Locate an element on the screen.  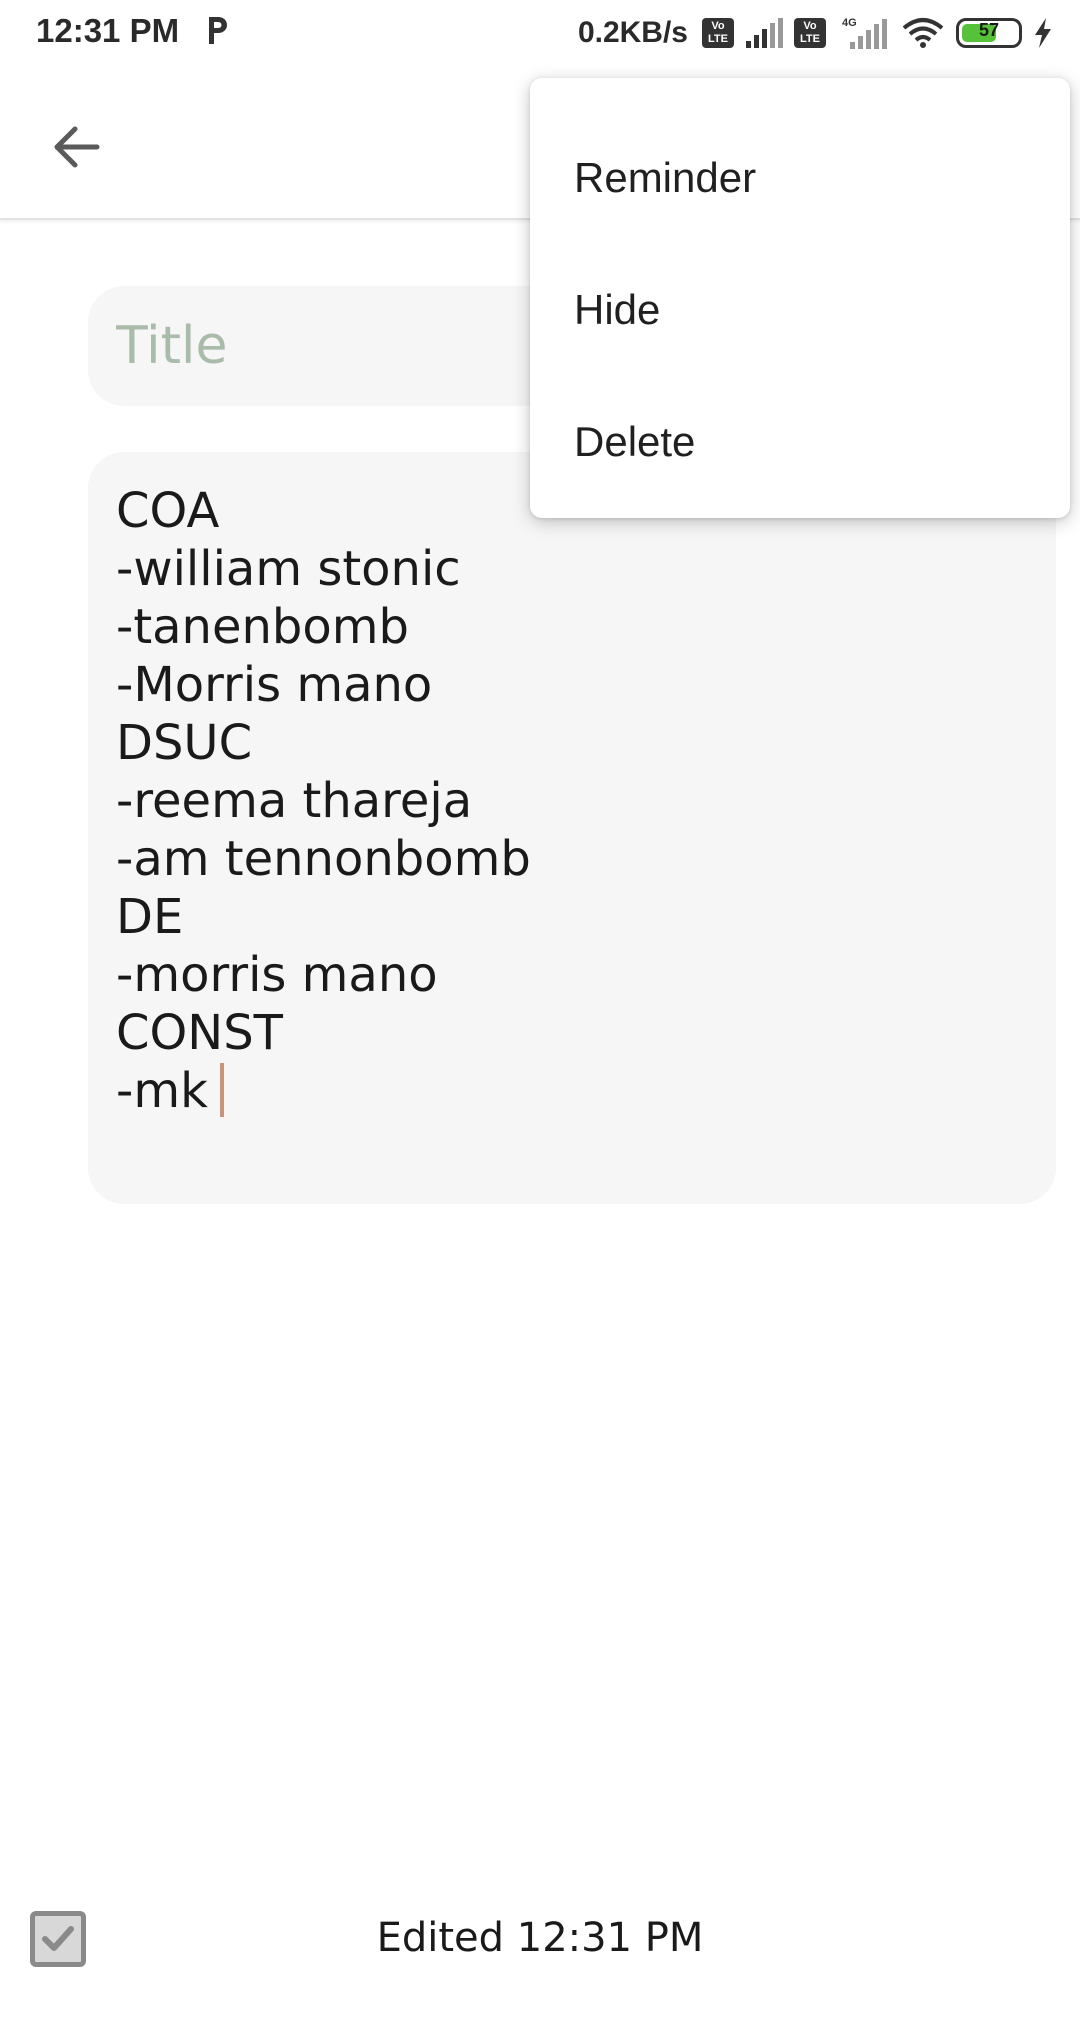
arrow-left-icon is located at coordinates (77, 147).